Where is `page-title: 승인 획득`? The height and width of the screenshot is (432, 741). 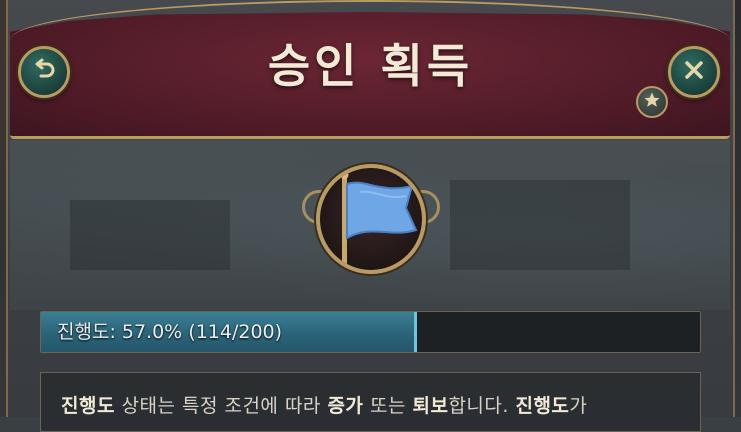
page-title: 승인 획득 is located at coordinates (370, 66).